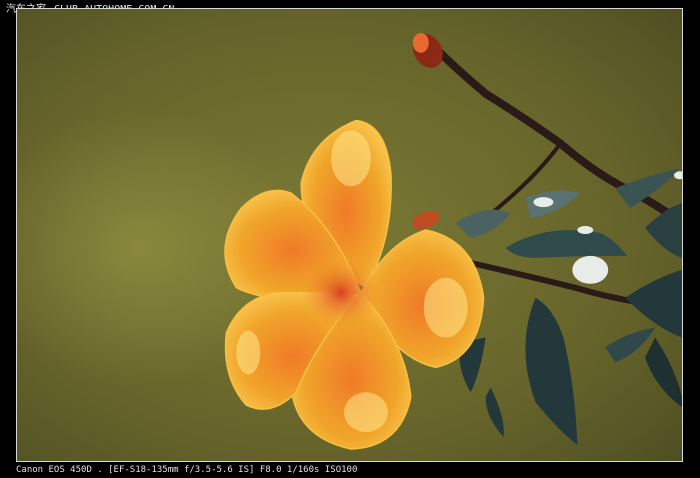 The image size is (700, 478). I want to click on flower-center, so click(341, 292).